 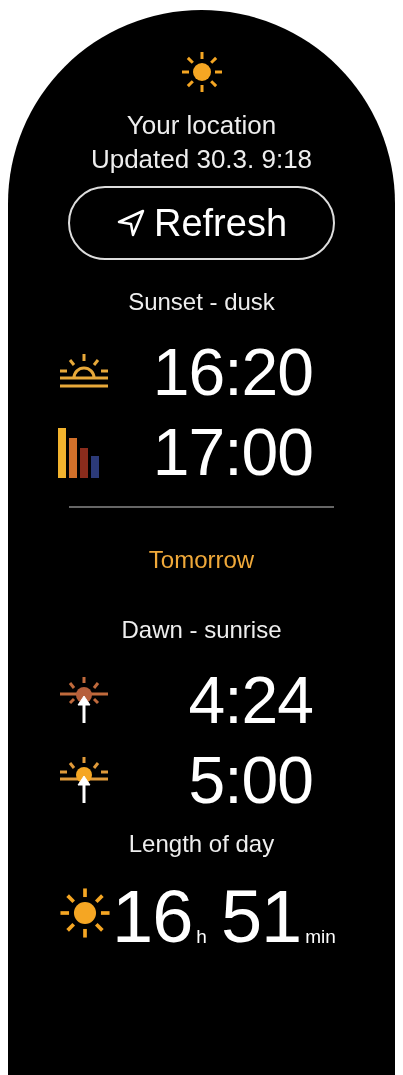 I want to click on unit-label: h, so click(x=201, y=937).